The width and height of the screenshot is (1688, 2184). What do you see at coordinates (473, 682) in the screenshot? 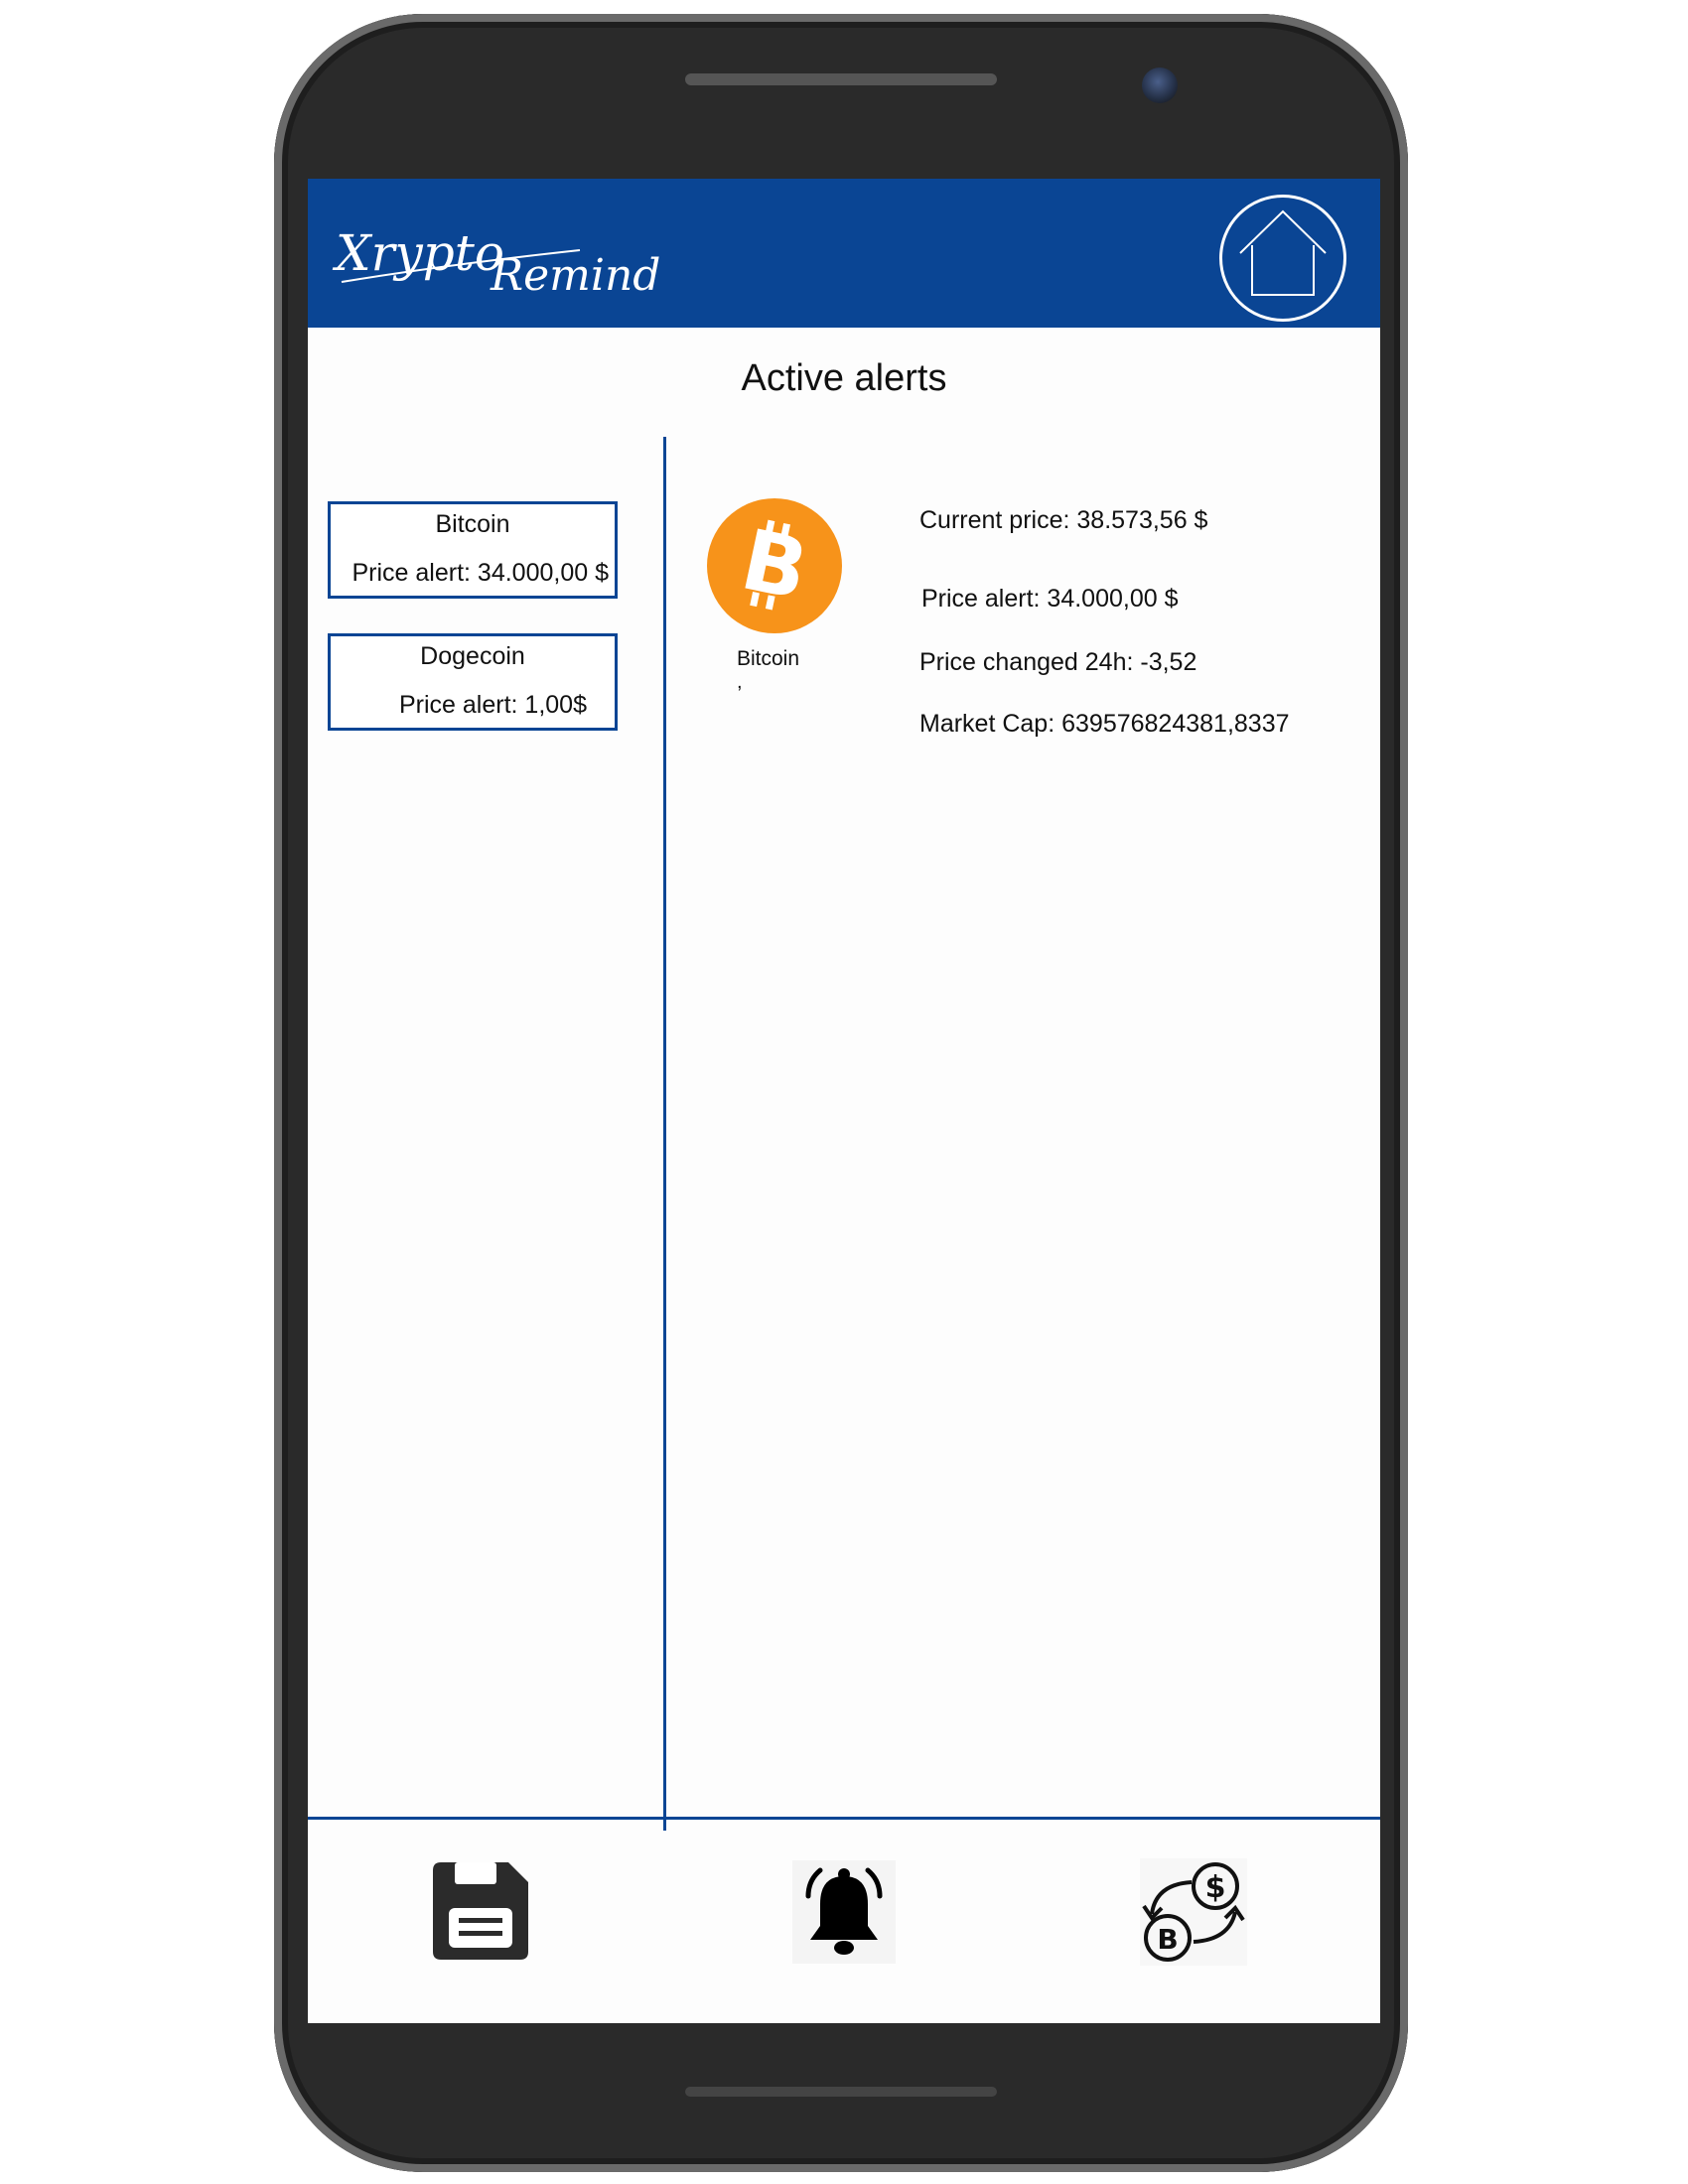
I see `alert-card-dogecoin: Dogecoin Price alert: 1,00$` at bounding box center [473, 682].